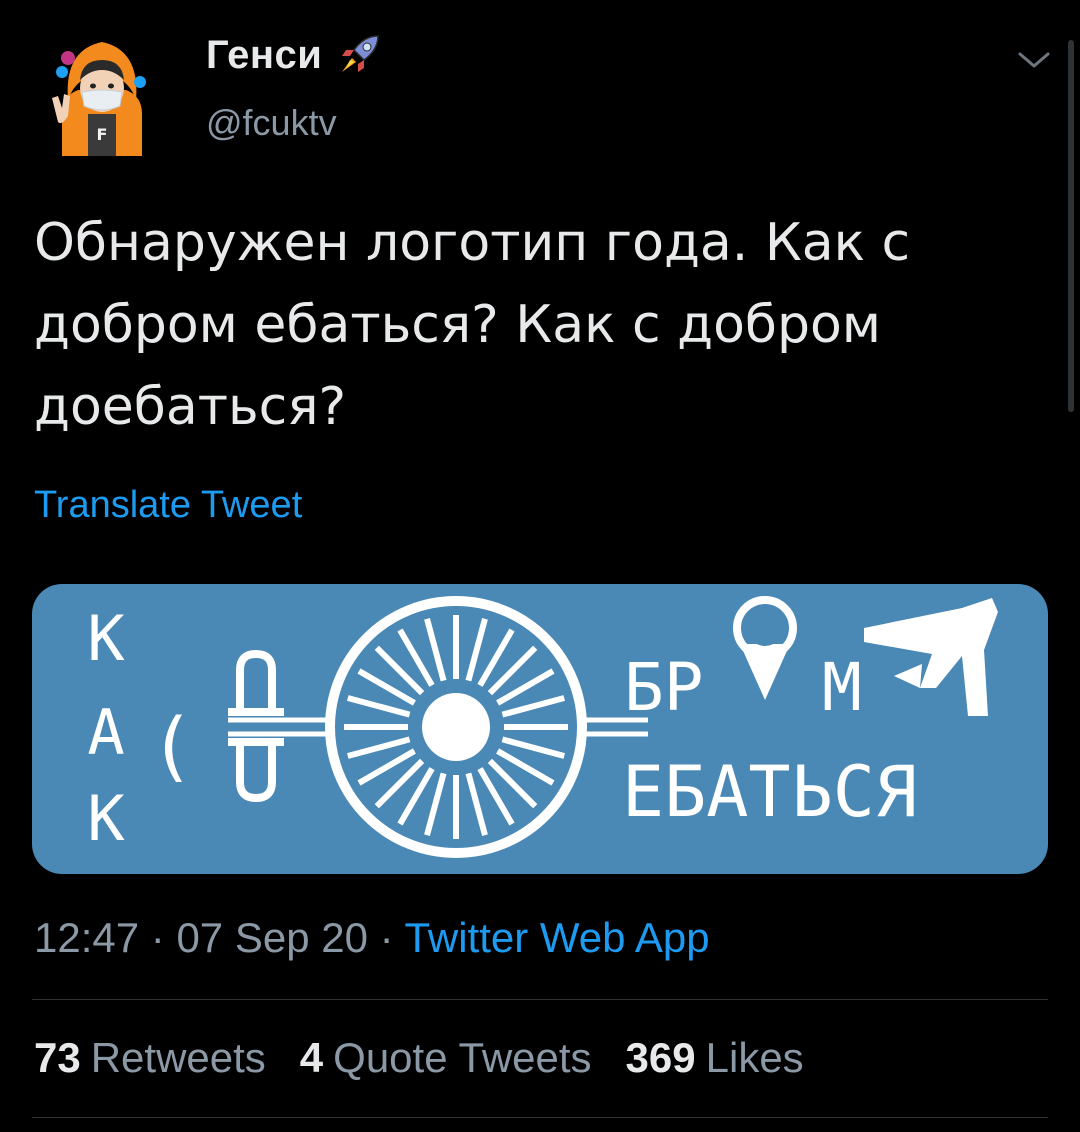  I want to click on retweets-count: 73, so click(57, 1057).